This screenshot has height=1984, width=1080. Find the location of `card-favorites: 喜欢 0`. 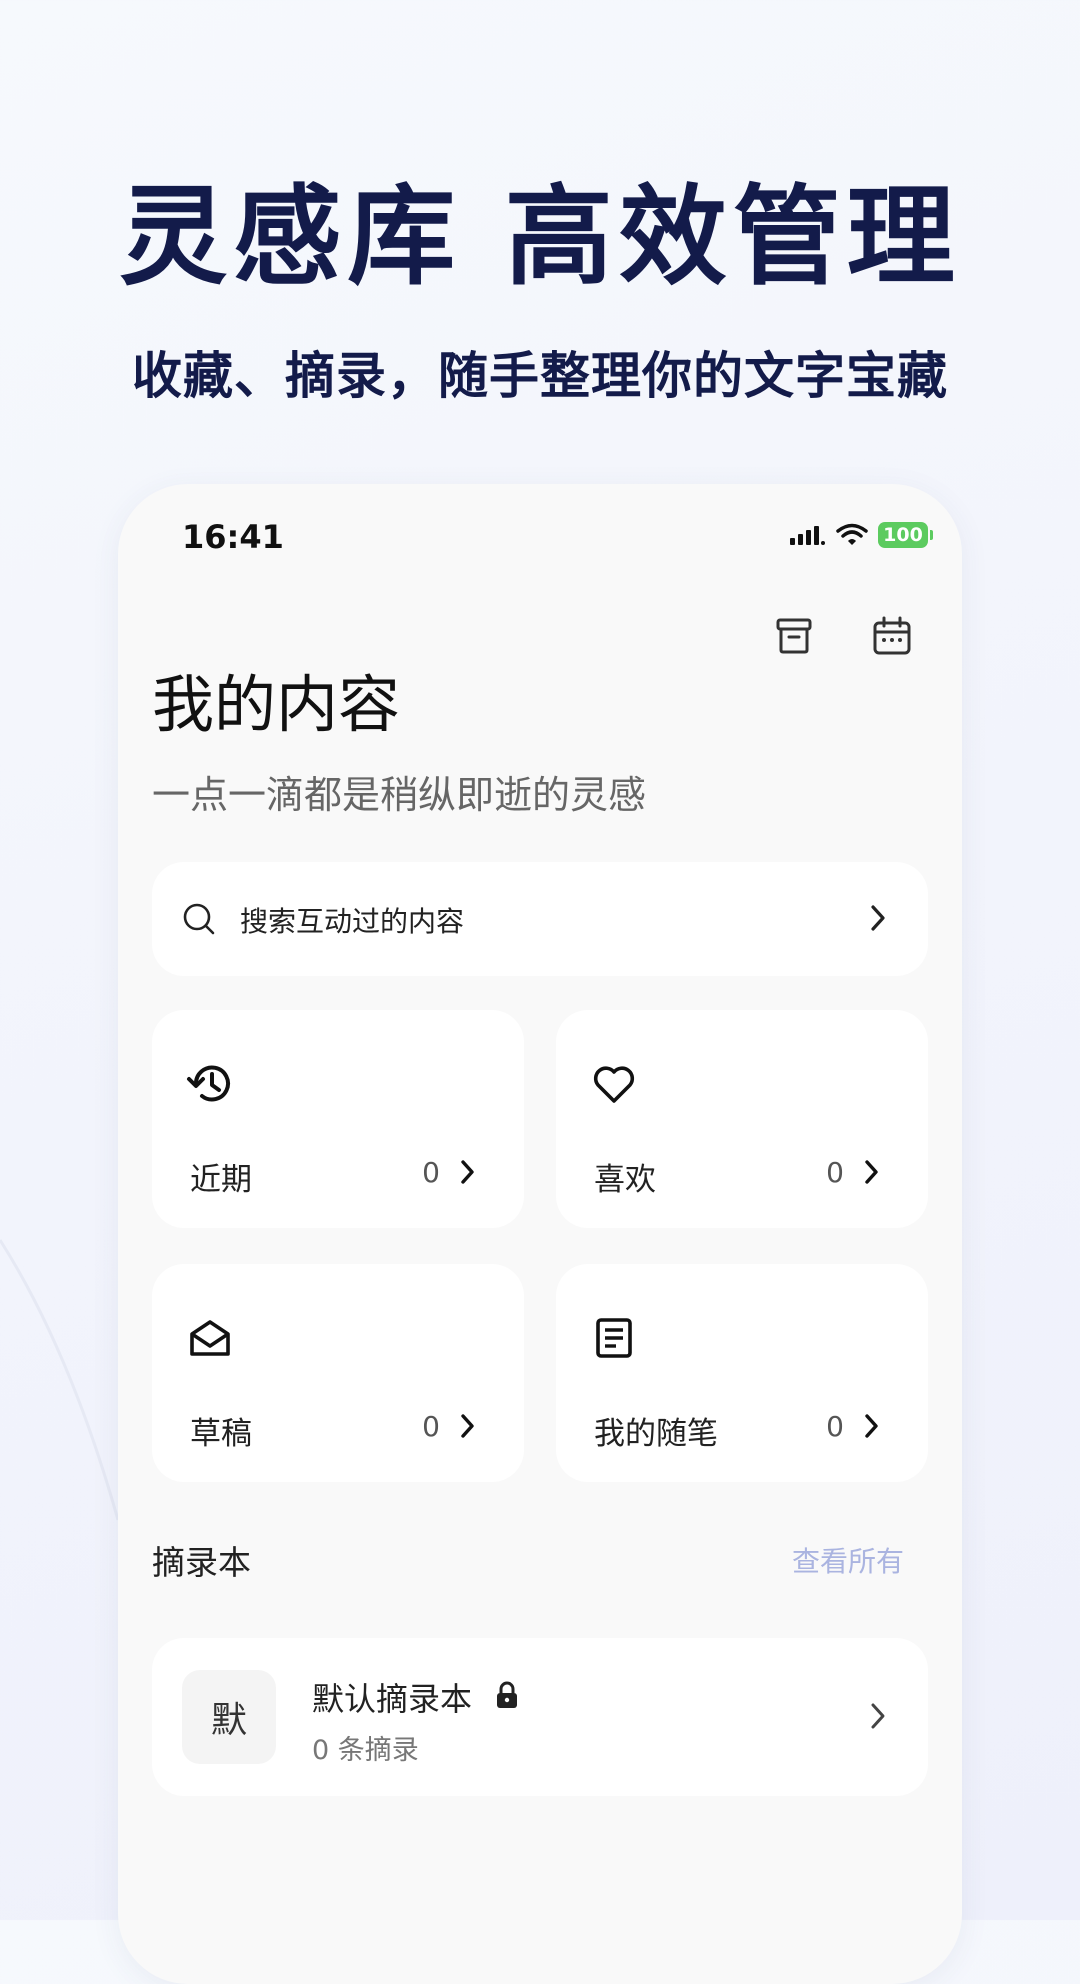

card-favorites: 喜欢 0 is located at coordinates (742, 1119).